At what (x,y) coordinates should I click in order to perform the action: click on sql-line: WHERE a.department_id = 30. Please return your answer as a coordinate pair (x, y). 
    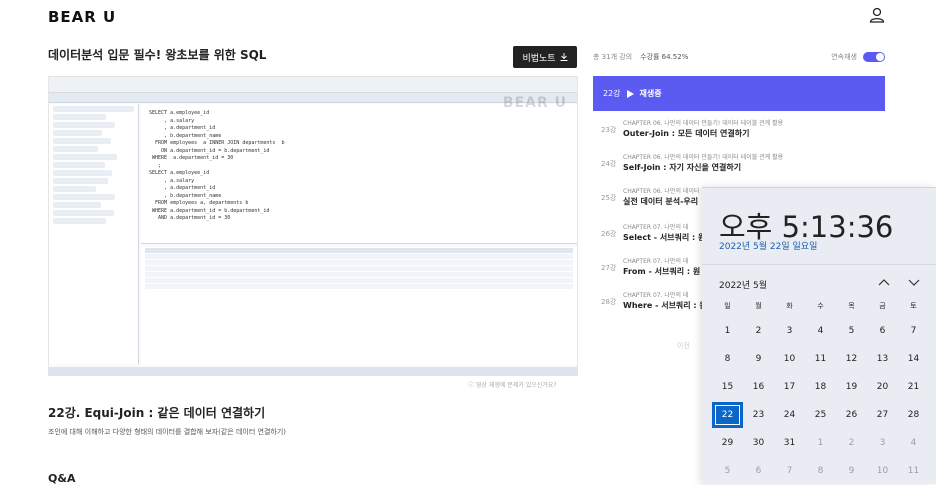
    Looking at the image, I should click on (191, 158).